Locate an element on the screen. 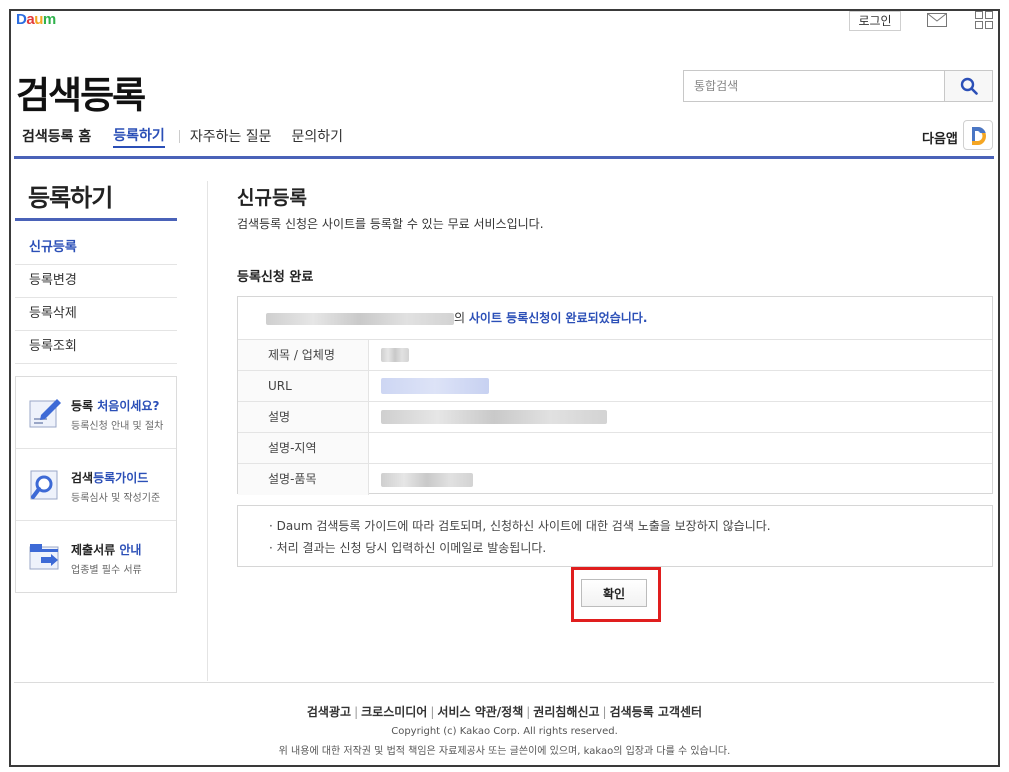  mail-icon is located at coordinates (937, 20).